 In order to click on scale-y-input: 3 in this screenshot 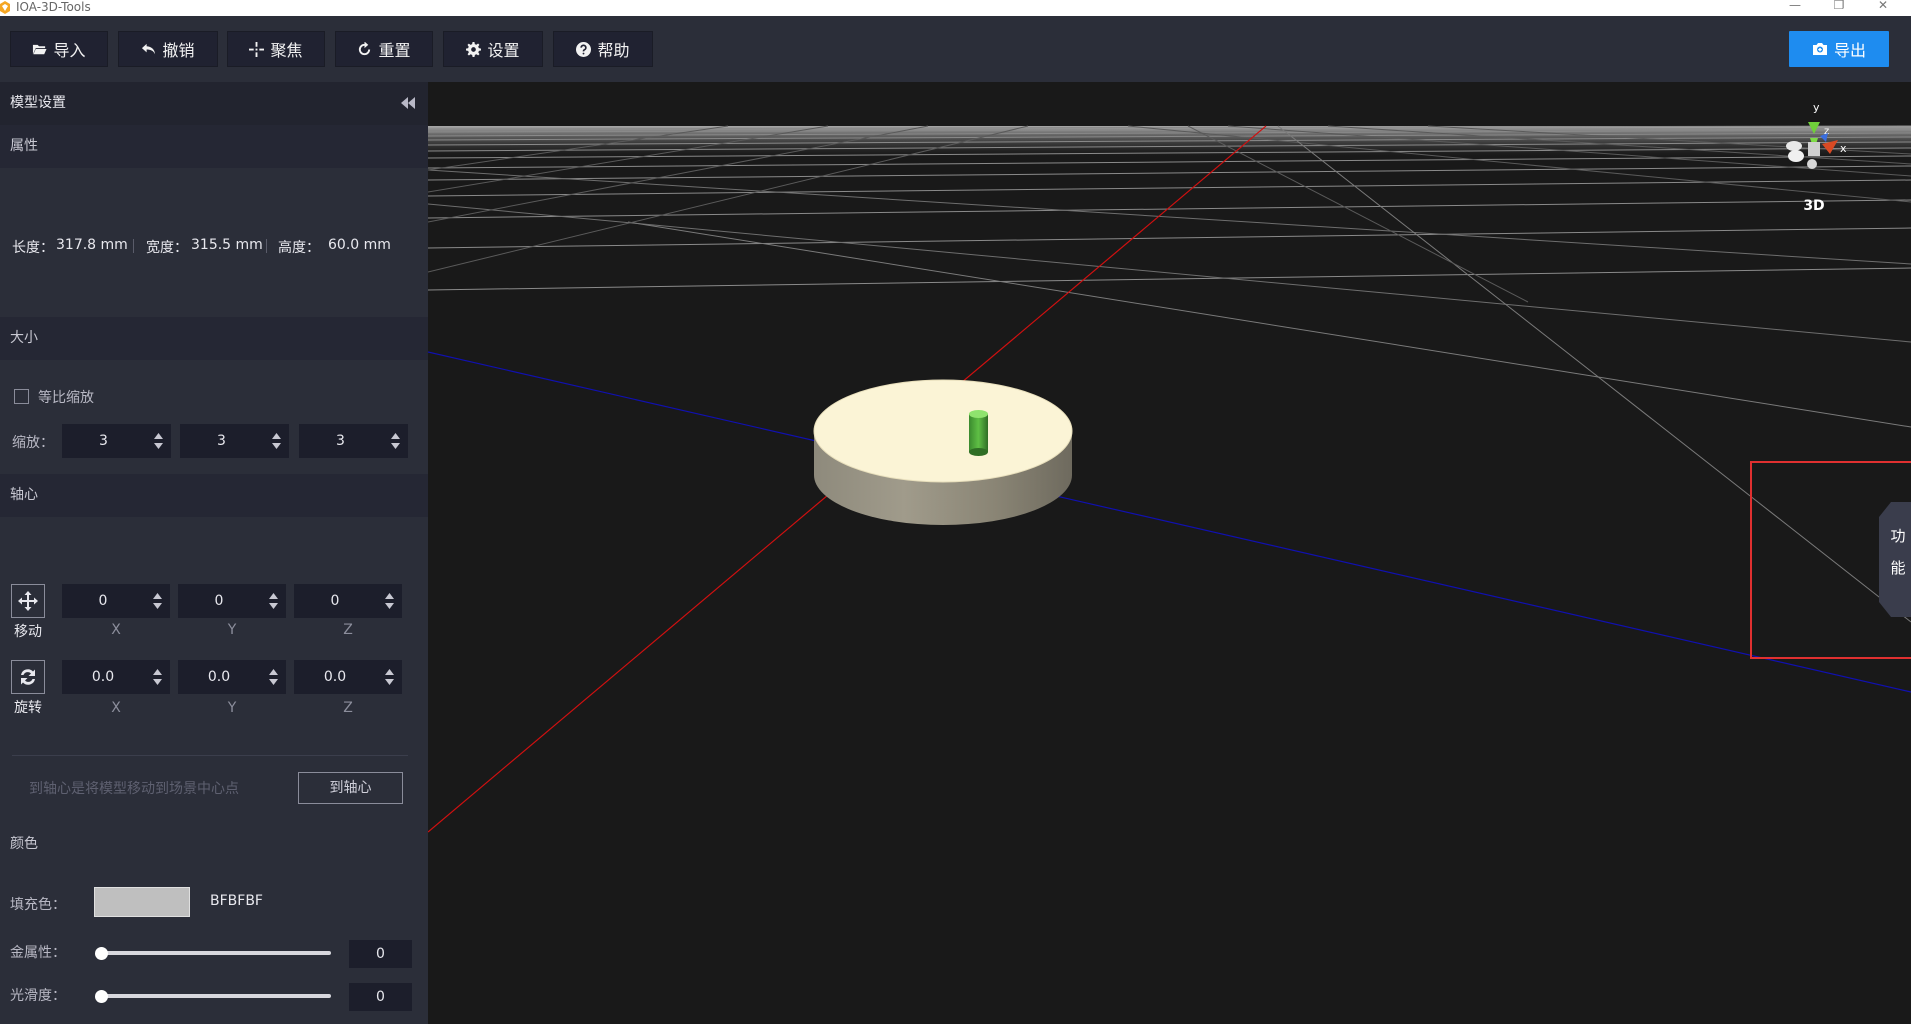, I will do `click(234, 441)`.